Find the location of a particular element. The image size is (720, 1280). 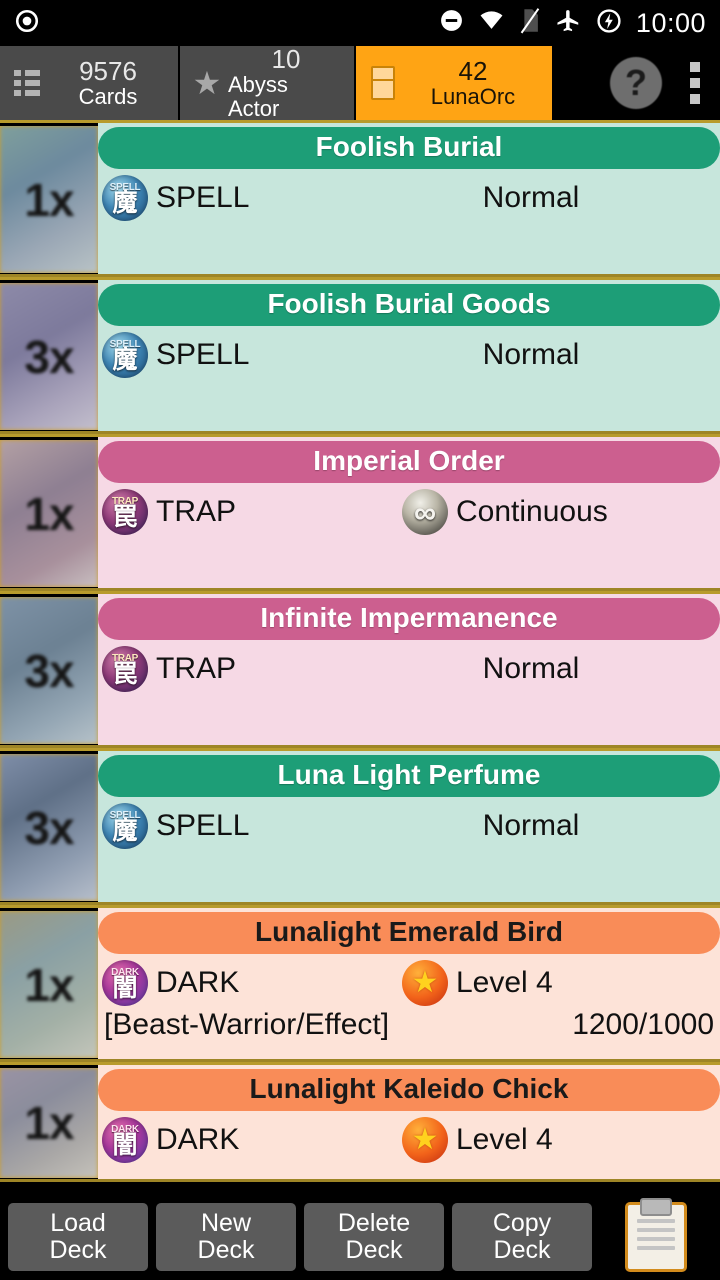

card-attribute-cell: TRAP 罠 TRAP is located at coordinates (252, 512).